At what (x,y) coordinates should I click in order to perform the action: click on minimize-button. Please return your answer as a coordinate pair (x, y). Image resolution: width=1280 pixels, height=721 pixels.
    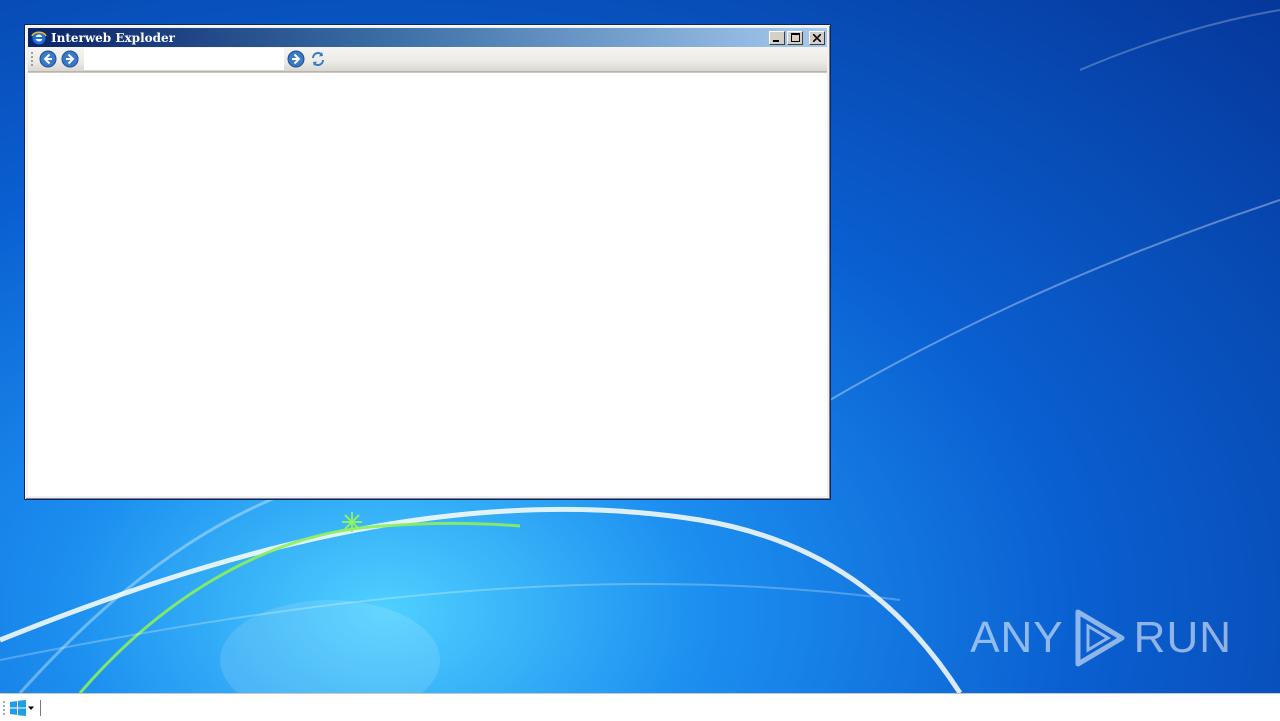
    Looking at the image, I should click on (777, 37).